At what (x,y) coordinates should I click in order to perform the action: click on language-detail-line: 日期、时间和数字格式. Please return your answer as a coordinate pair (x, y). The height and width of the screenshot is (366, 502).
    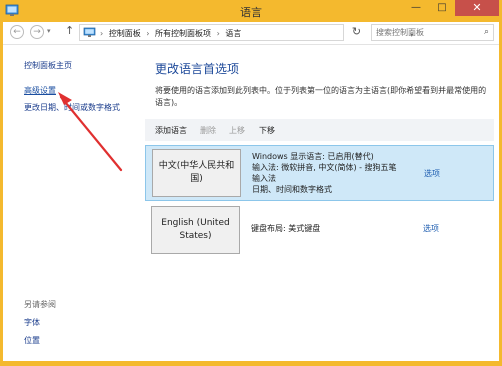
    Looking at the image, I should click on (292, 189).